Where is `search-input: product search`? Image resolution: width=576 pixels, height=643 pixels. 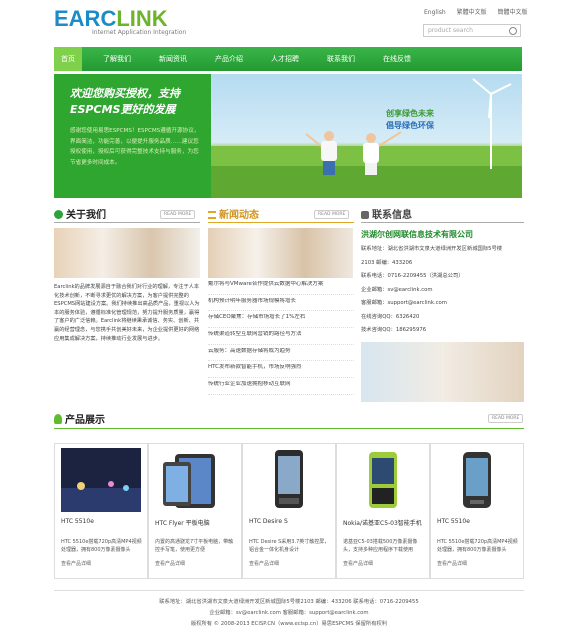
search-input: product search is located at coordinates (472, 30).